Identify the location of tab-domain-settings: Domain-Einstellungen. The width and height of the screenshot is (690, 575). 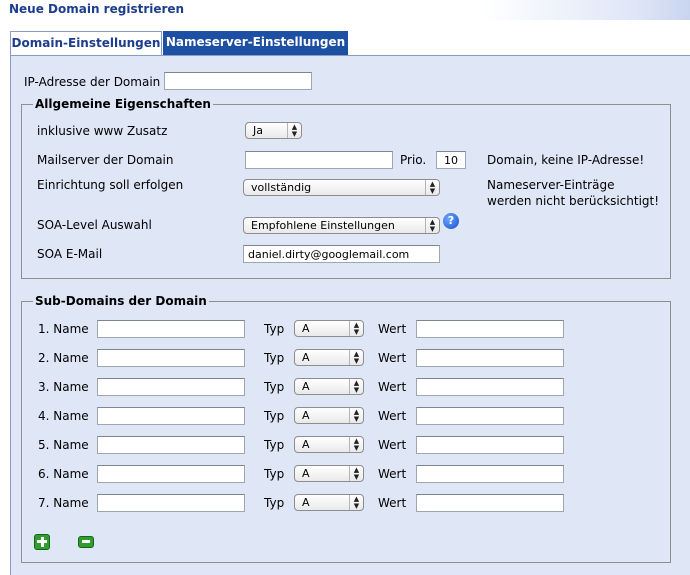
(86, 43).